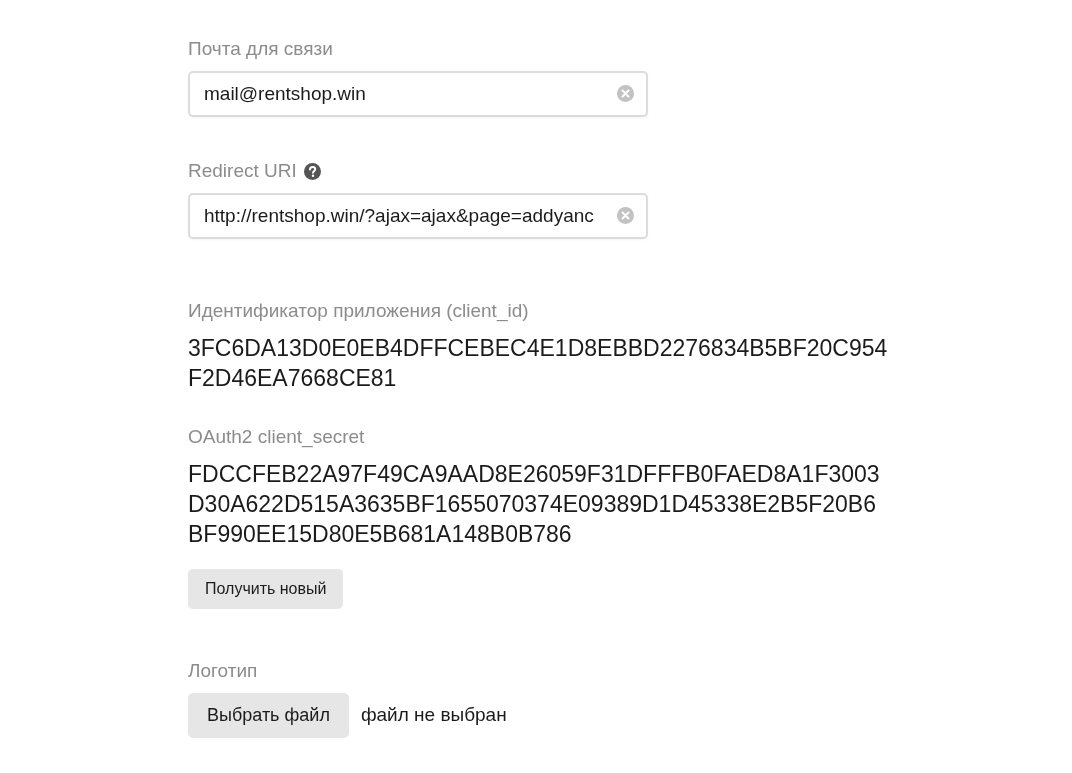 This screenshot has width=1072, height=773. I want to click on field-label: OAuth2 client_secret, so click(276, 437).